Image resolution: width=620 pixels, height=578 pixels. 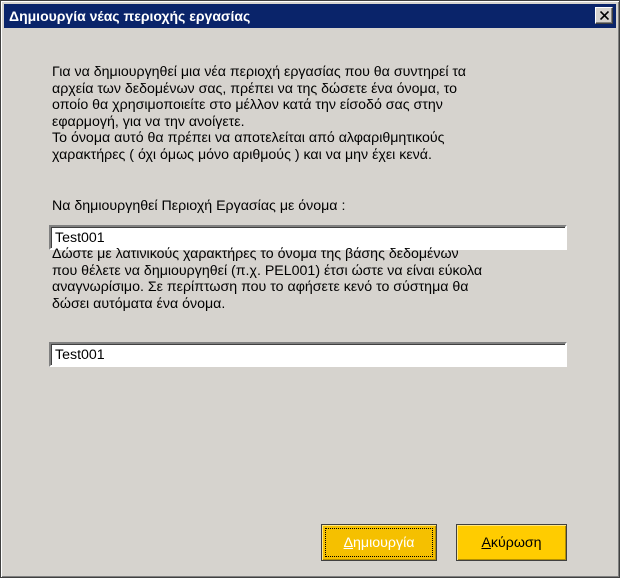 I want to click on create-button-label: ημιουργία, so click(x=384, y=542).